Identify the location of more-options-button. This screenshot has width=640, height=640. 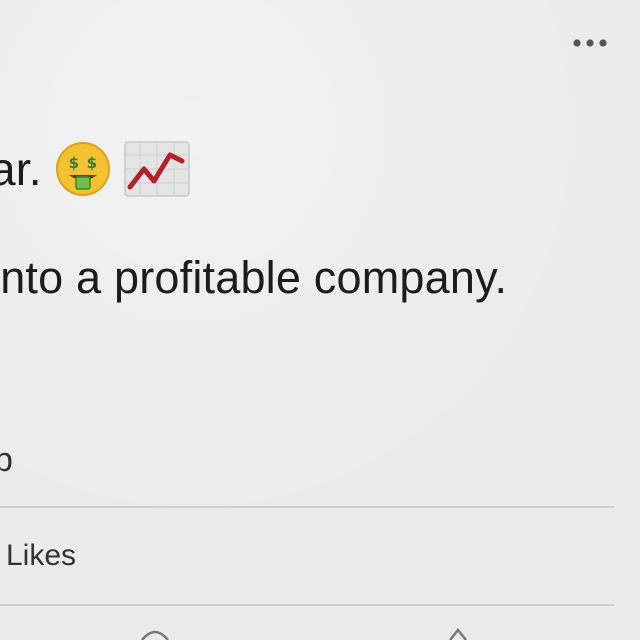
(590, 43).